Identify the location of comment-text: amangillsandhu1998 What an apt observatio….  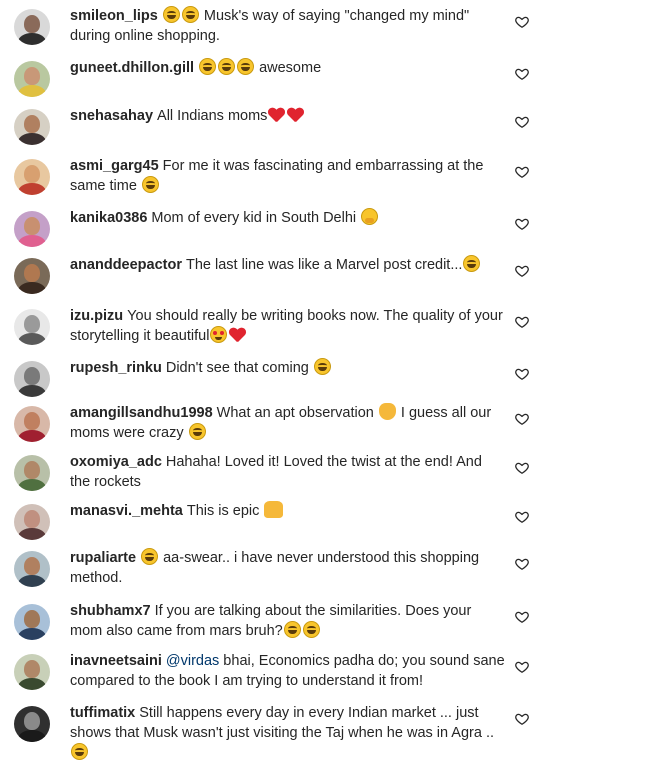
(288, 423).